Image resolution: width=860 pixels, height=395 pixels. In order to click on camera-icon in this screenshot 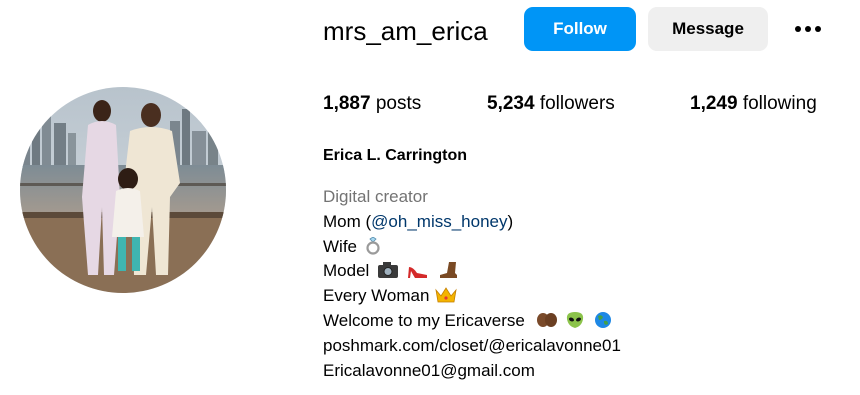, I will do `click(388, 270)`.